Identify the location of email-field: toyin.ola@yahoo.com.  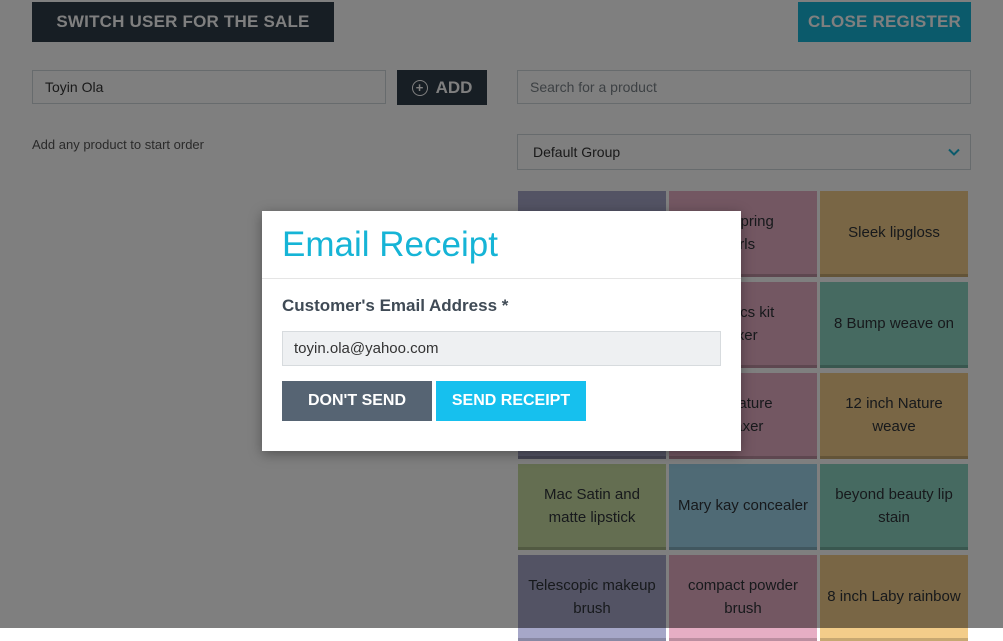
(501, 348).